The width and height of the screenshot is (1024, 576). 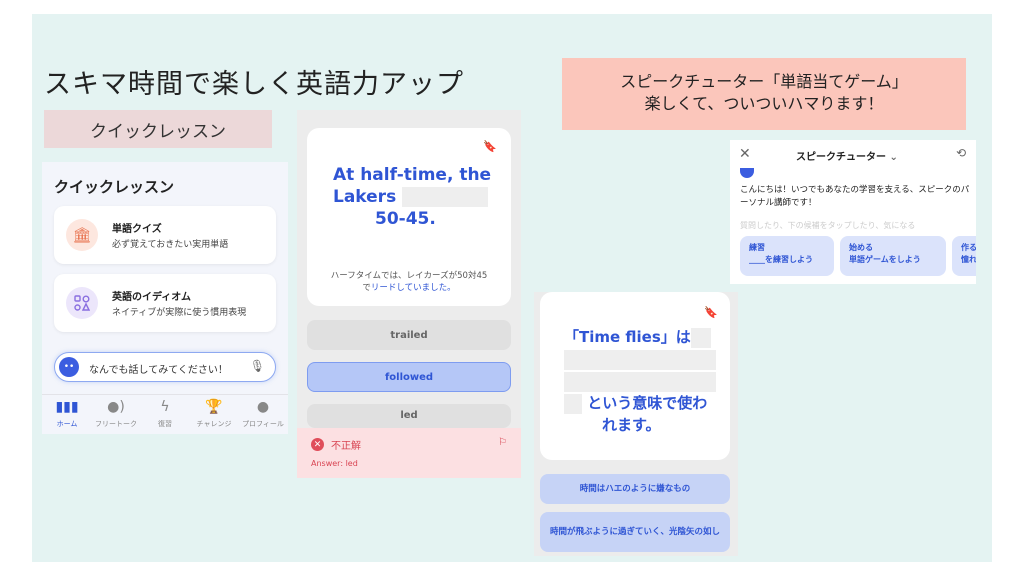 I want to click on nav-review: ϟ 復習, so click(x=165, y=414).